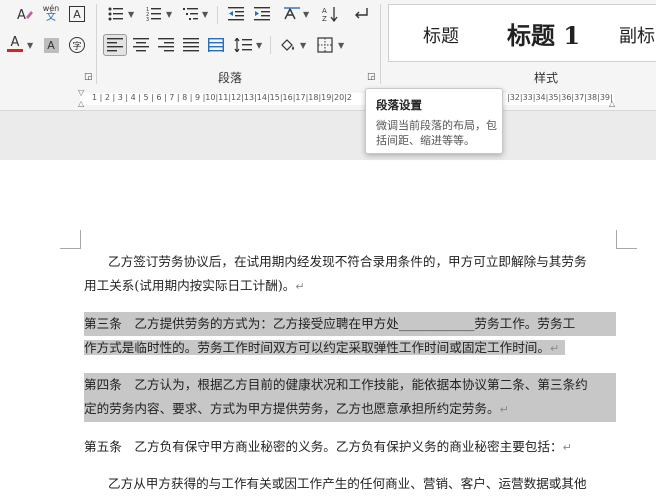 Image resolution: width=656 pixels, height=500 pixels. Describe the element at coordinates (50, 17) in the screenshot. I see `phonetic-bottom-text: 文` at that location.